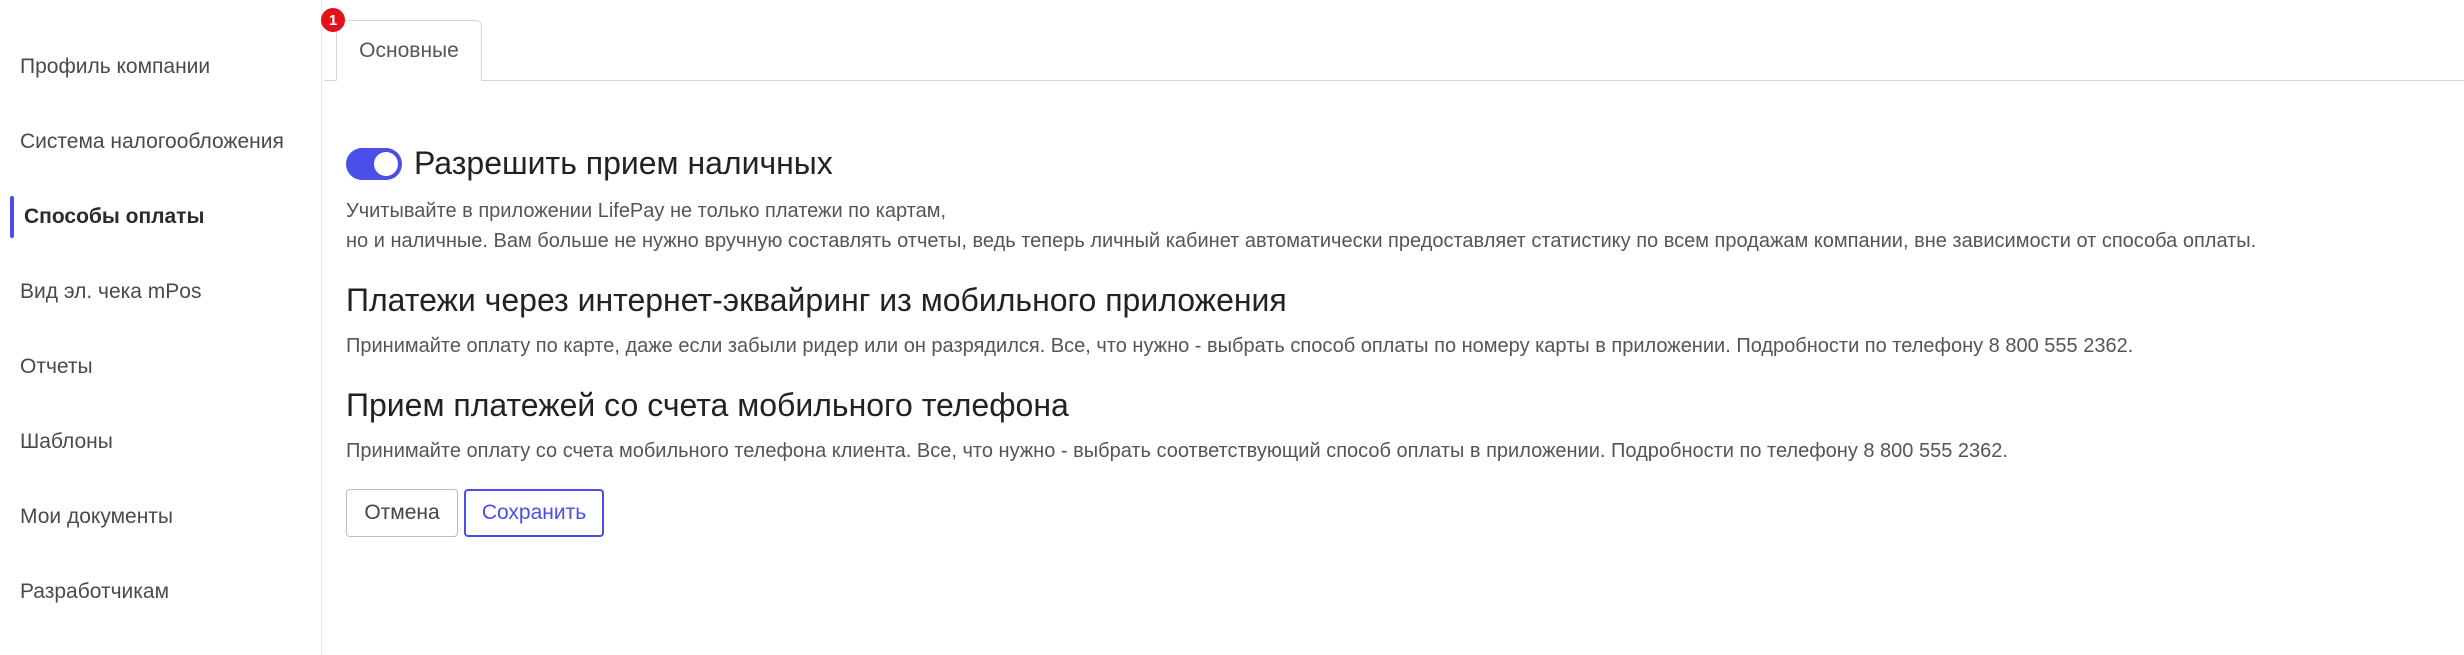 The width and height of the screenshot is (2464, 655). I want to click on sidebar-item-reports: Отчеты, so click(160, 367).